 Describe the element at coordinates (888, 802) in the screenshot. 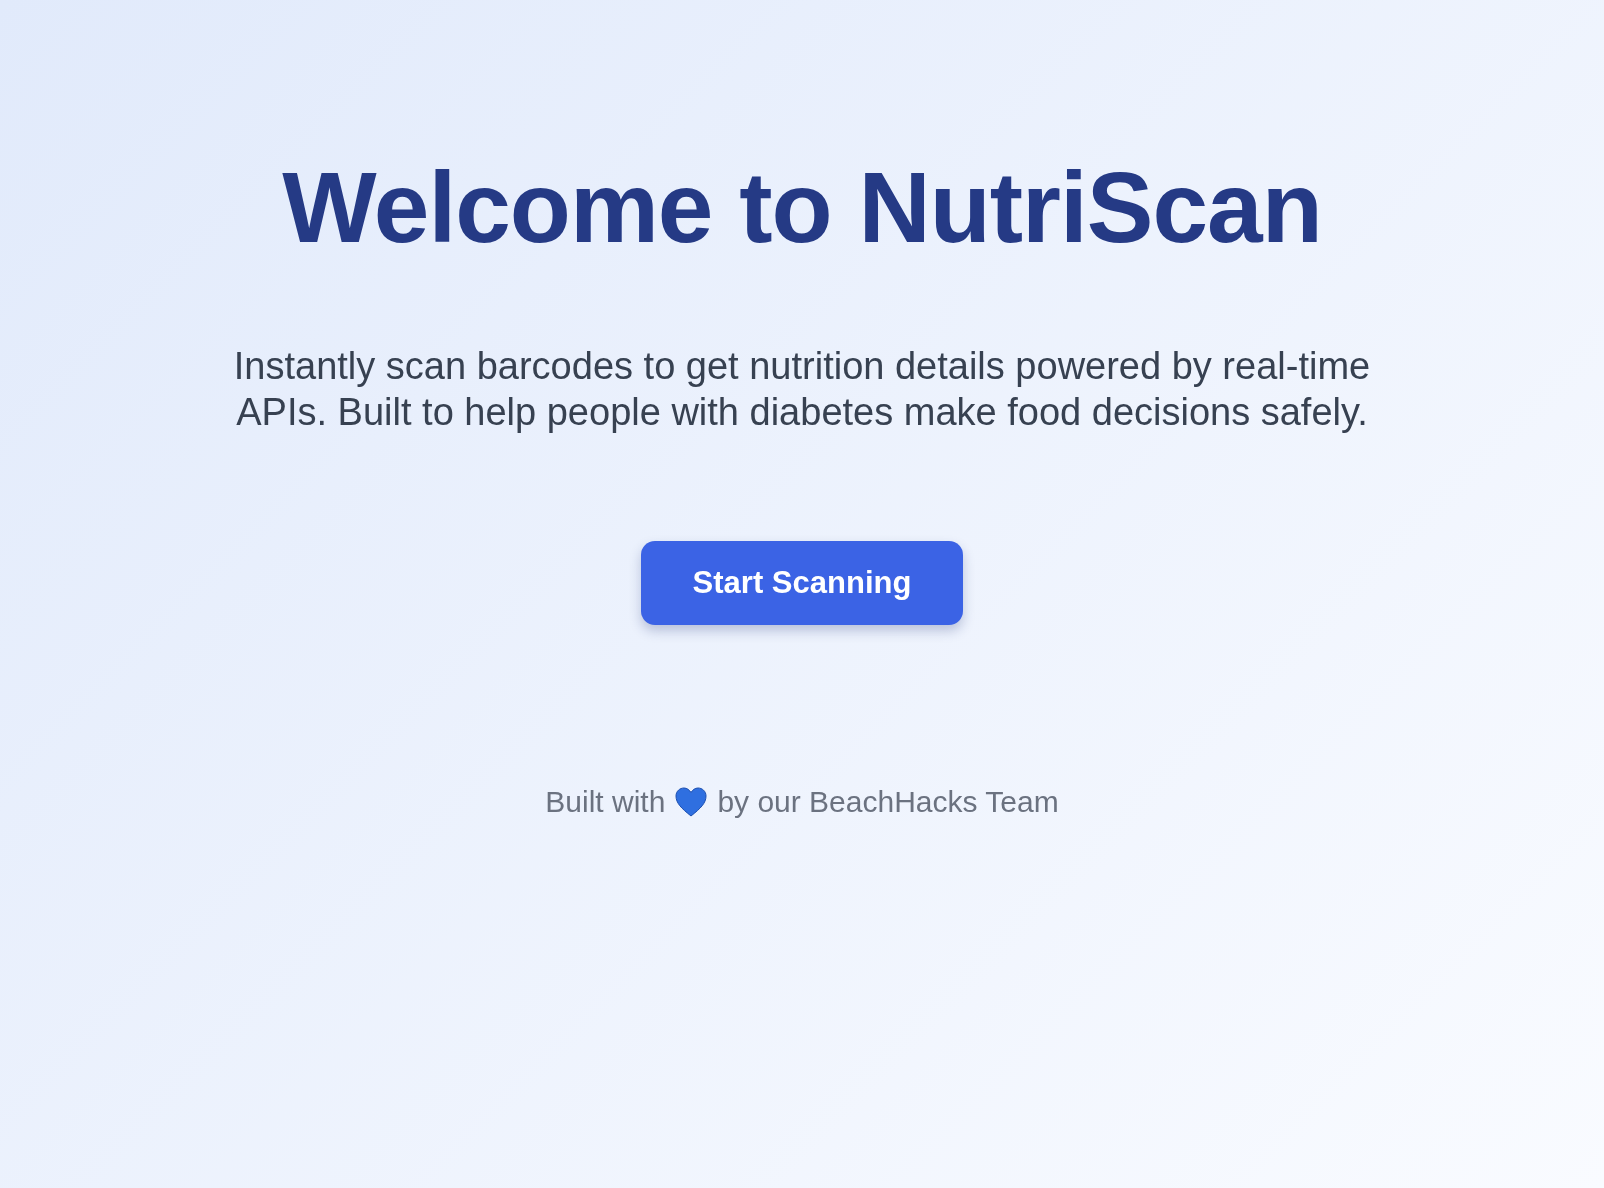

I see `footer-text: by our BeachHacks Team` at that location.